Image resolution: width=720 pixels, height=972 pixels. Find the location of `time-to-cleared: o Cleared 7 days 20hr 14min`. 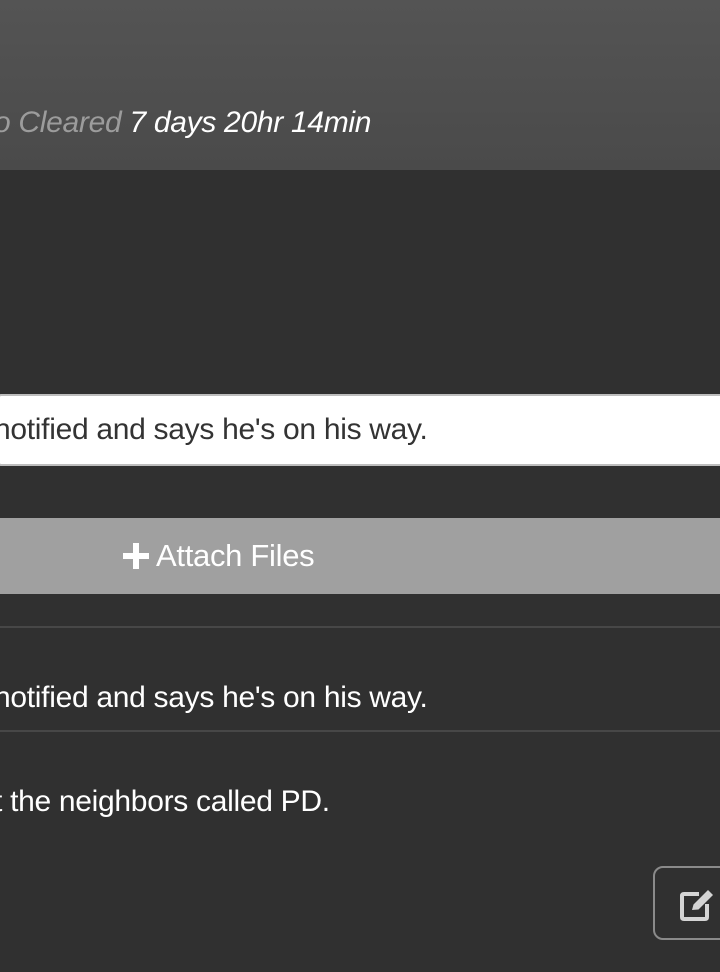

time-to-cleared: o Cleared 7 days 20hr 14min is located at coordinates (185, 123).